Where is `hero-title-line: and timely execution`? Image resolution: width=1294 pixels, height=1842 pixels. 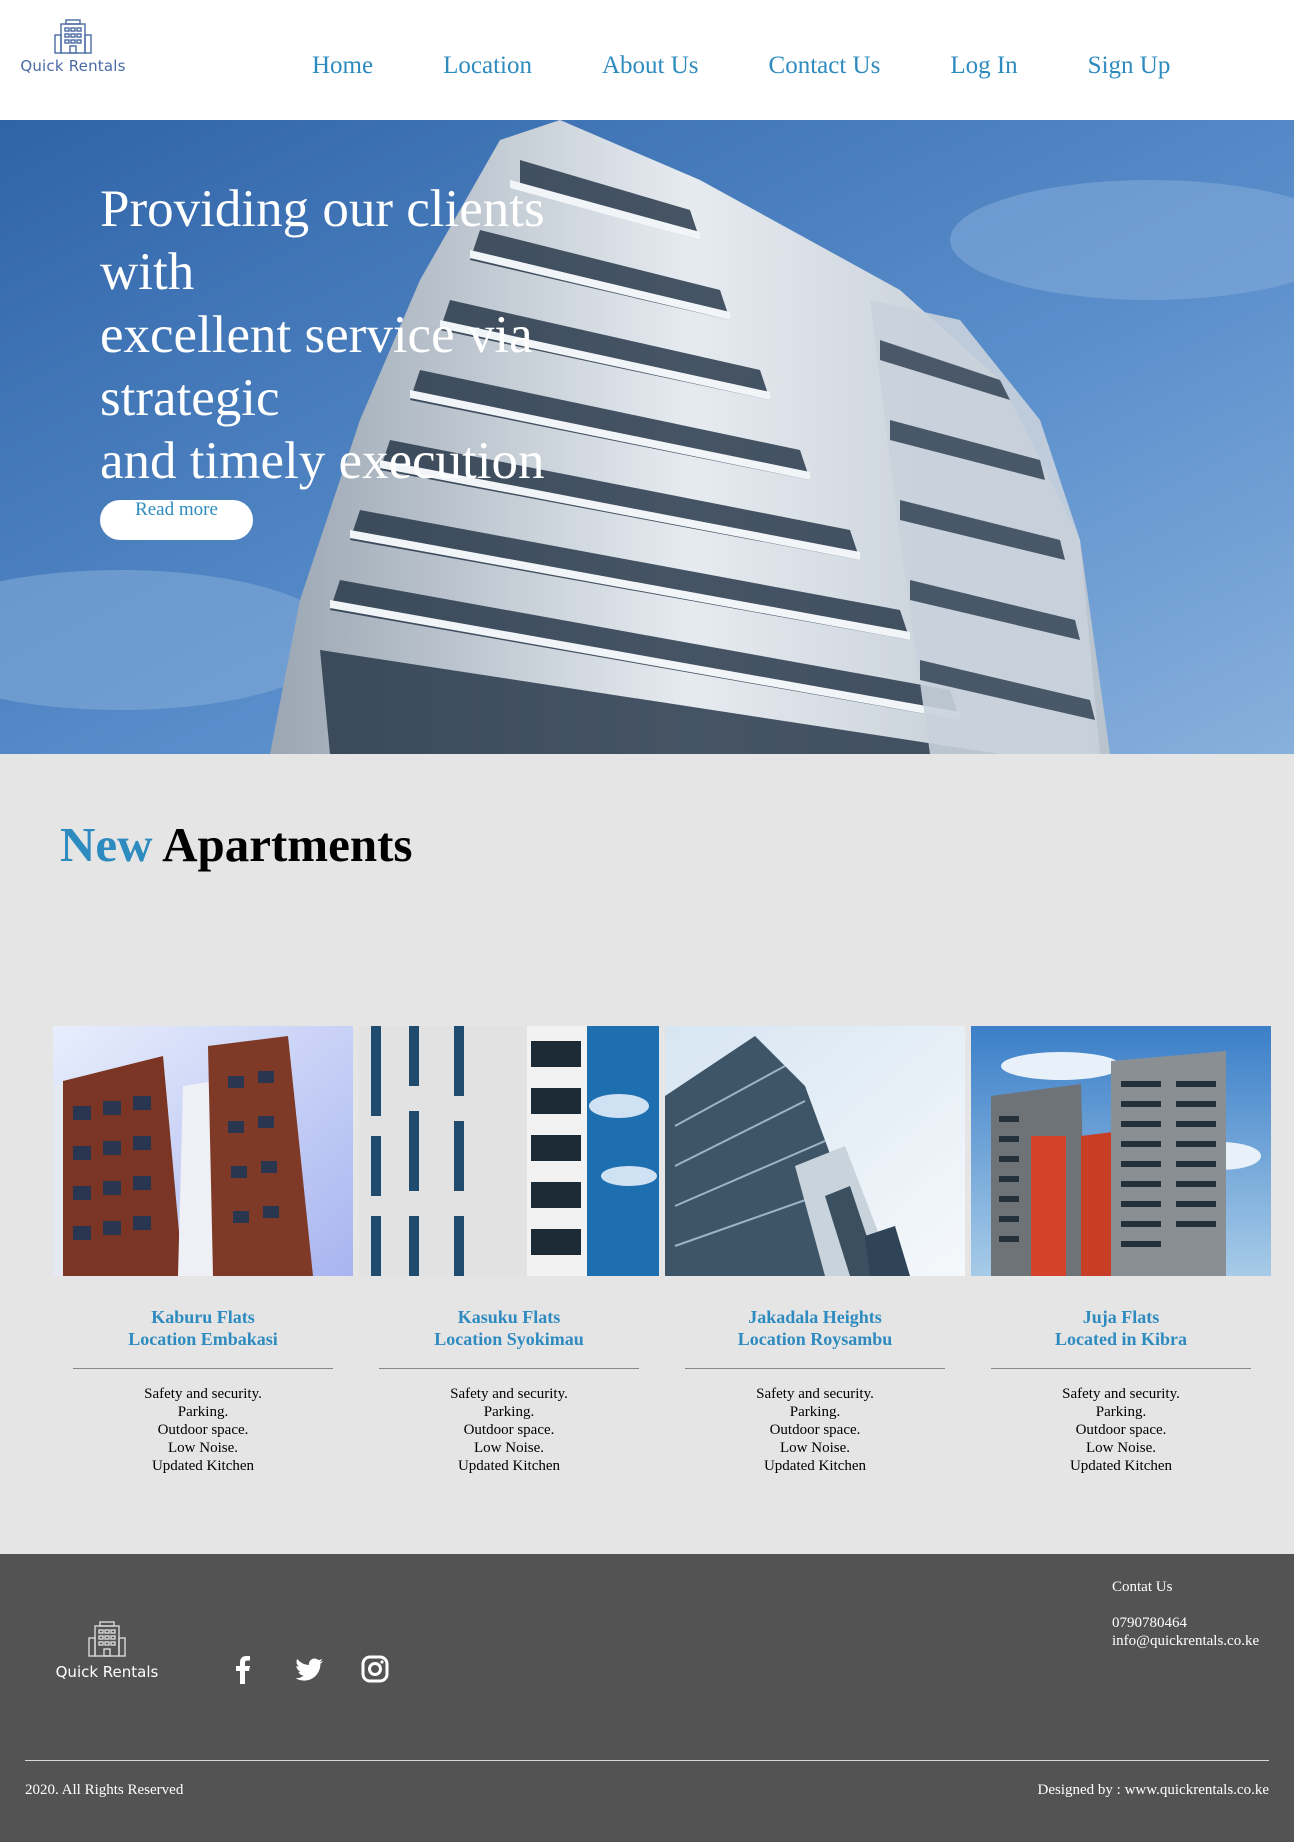 hero-title-line: and timely execution is located at coordinates (322, 461).